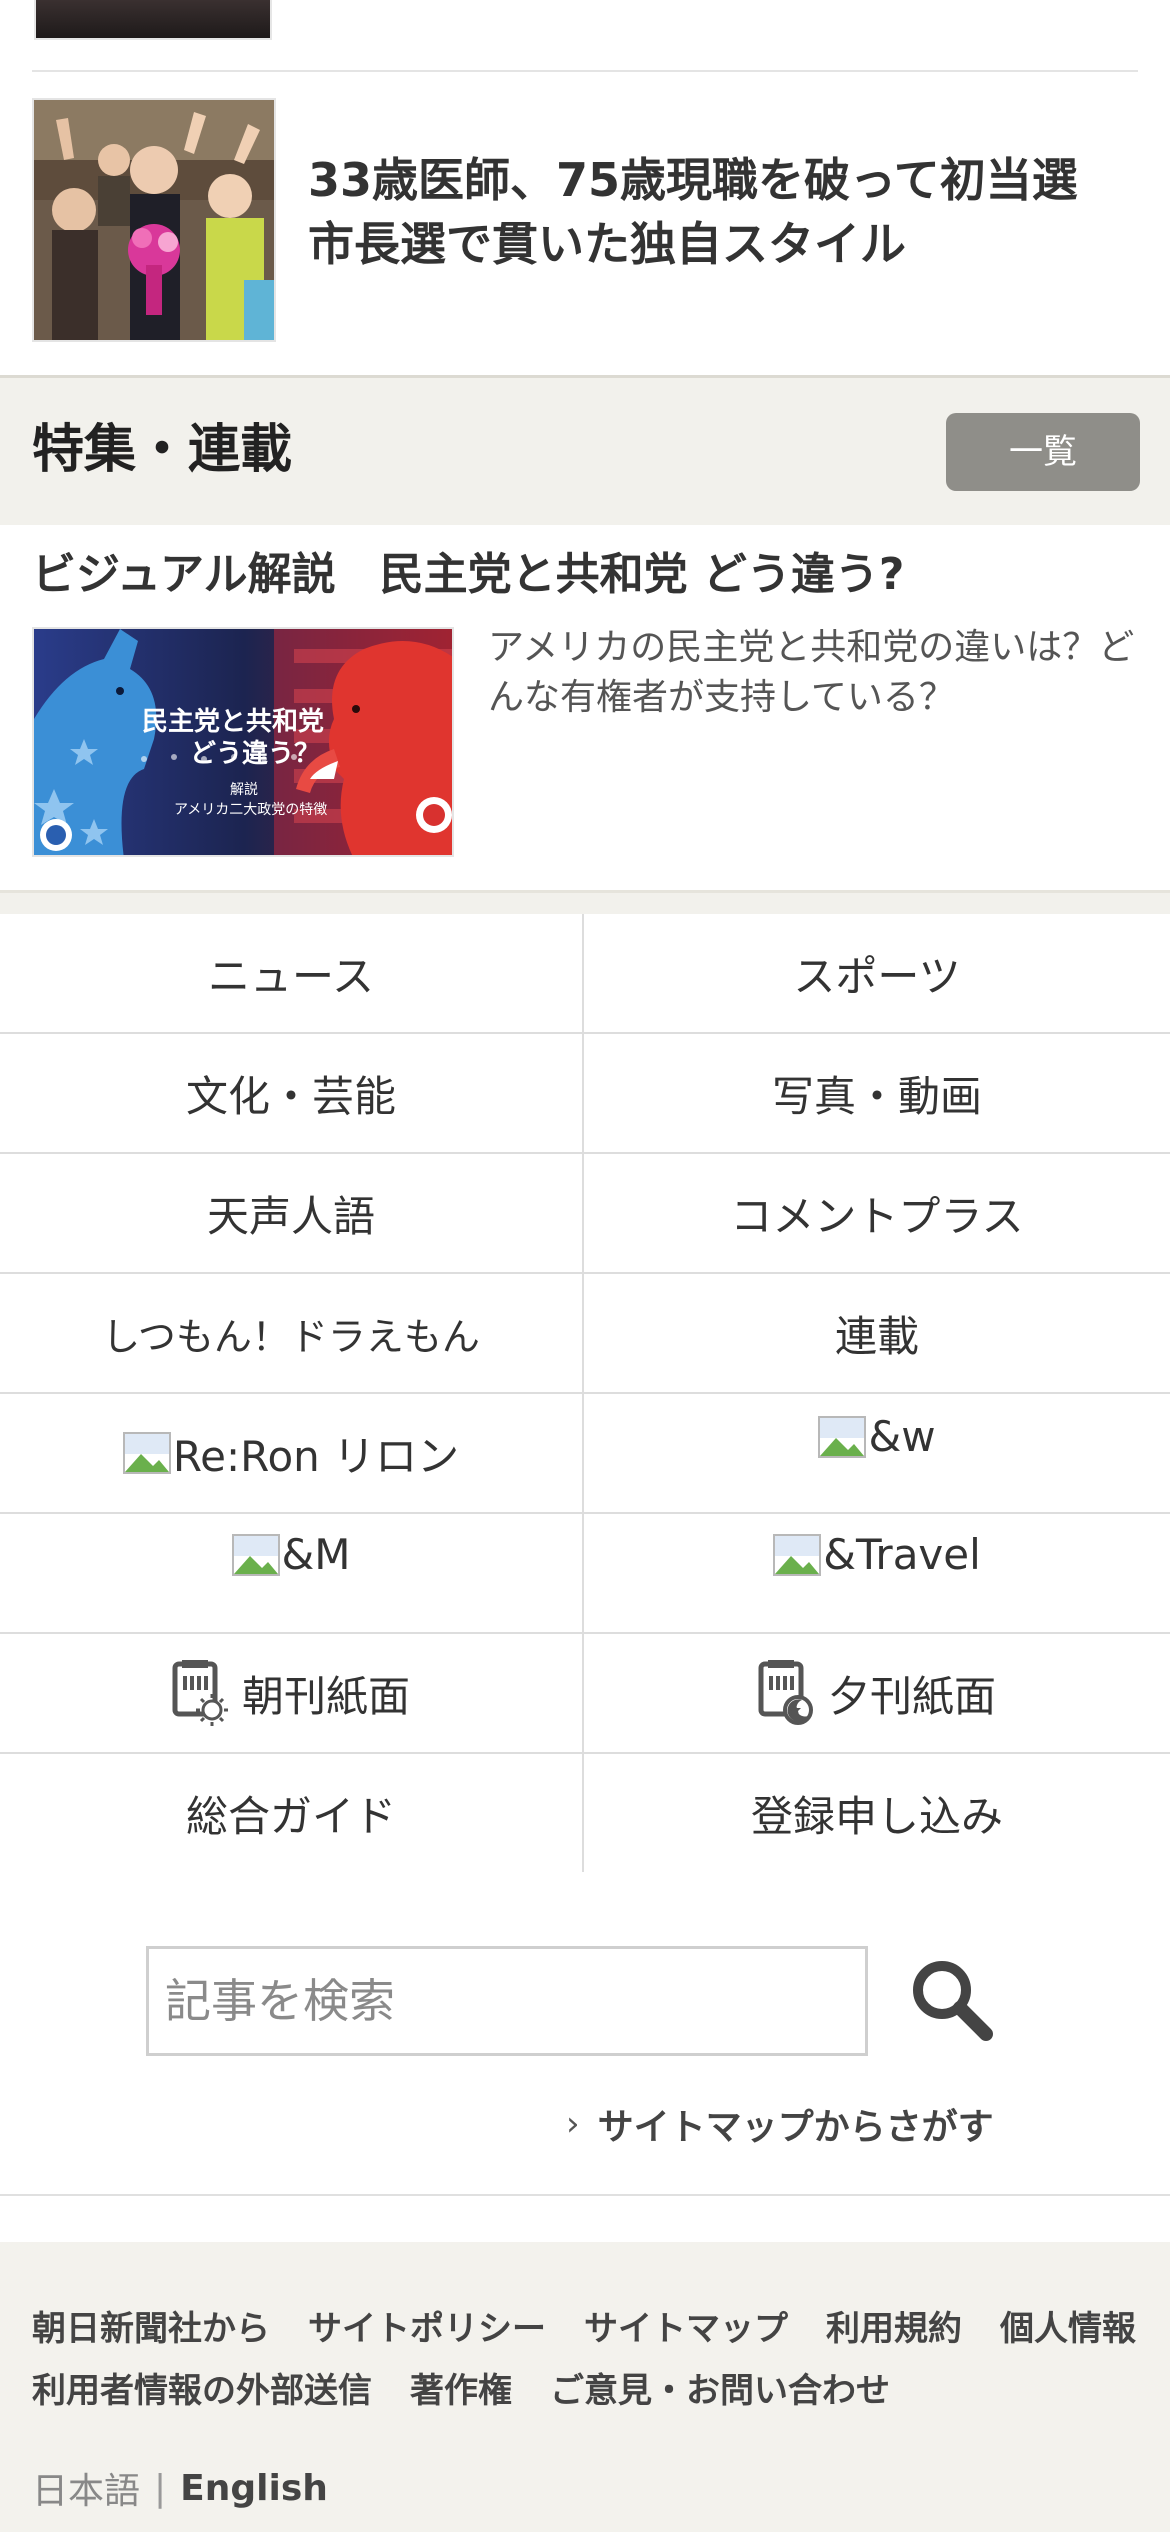 This screenshot has height=2532, width=1170. I want to click on nav-and-w: &w, so click(877, 1454).